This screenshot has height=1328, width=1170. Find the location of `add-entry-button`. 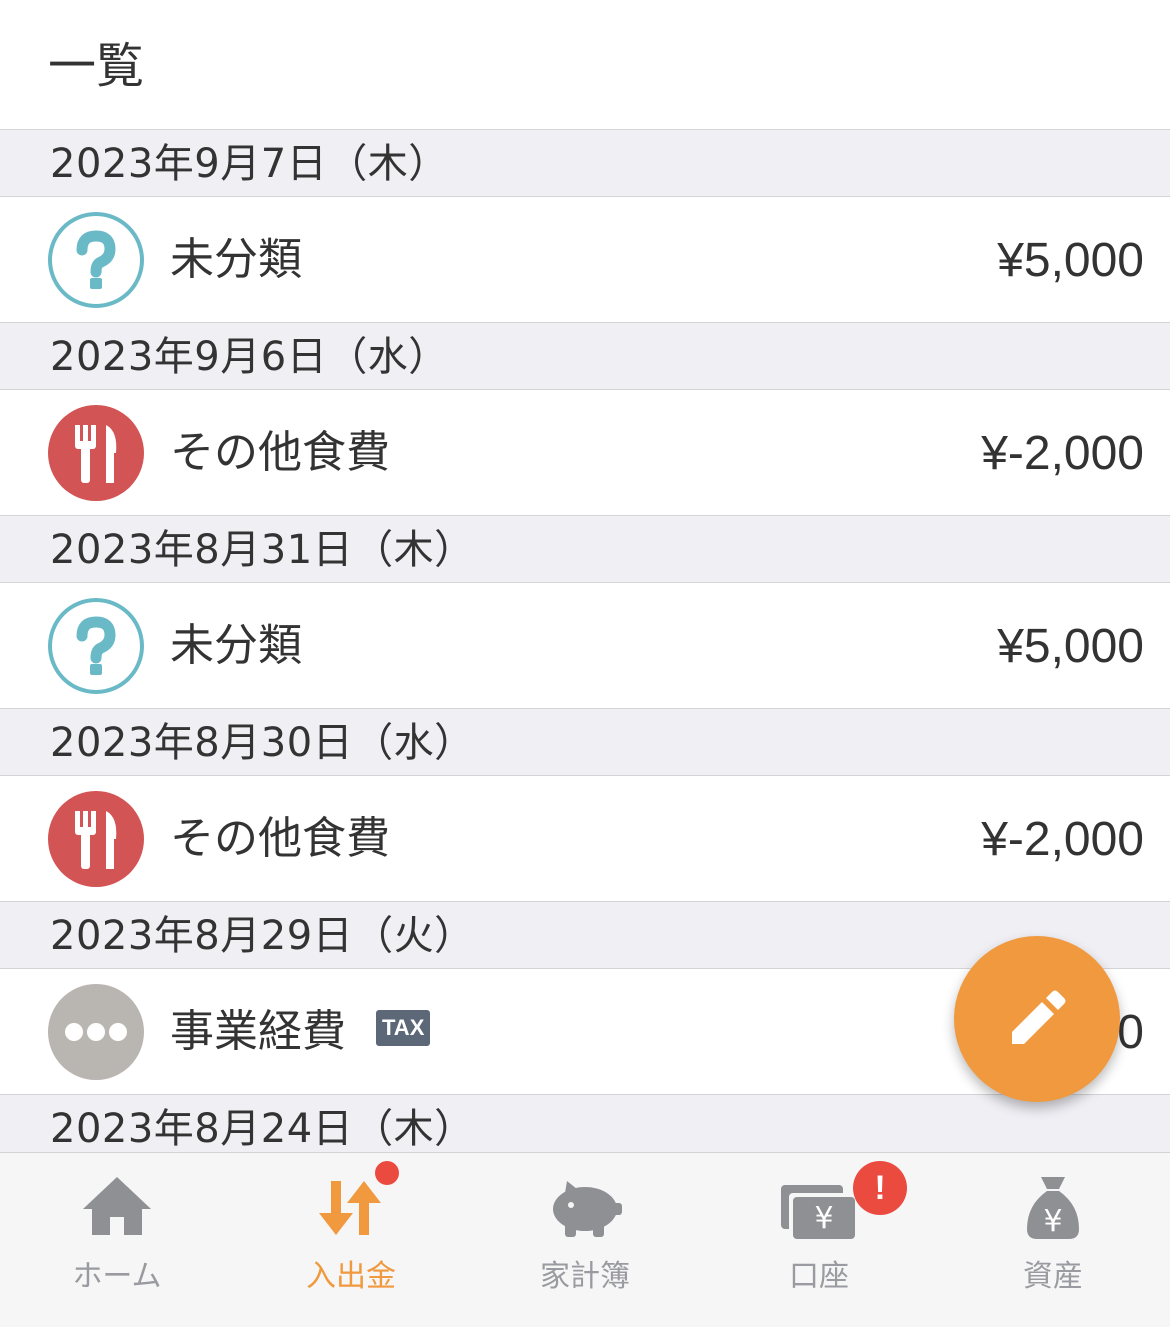

add-entry-button is located at coordinates (1037, 1019).